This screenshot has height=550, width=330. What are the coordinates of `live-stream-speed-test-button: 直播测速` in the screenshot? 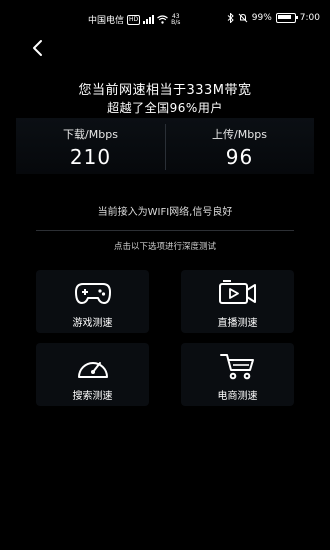 It's located at (237, 301).